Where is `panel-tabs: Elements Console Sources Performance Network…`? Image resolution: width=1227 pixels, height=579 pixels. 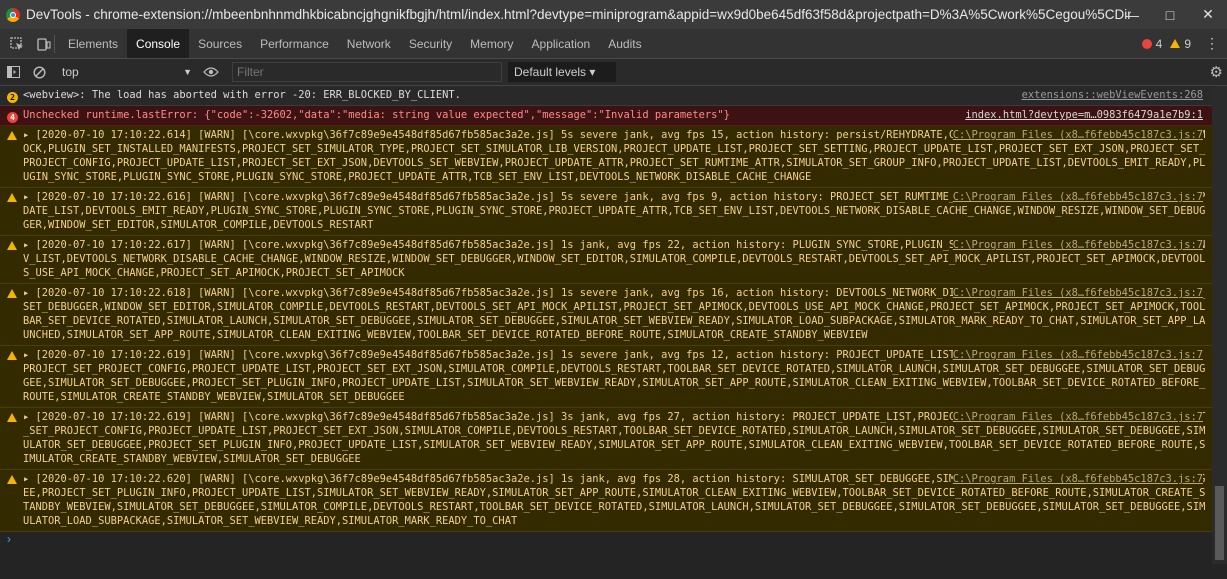
panel-tabs: Elements Console Sources Performance Network… is located at coordinates (355, 43).